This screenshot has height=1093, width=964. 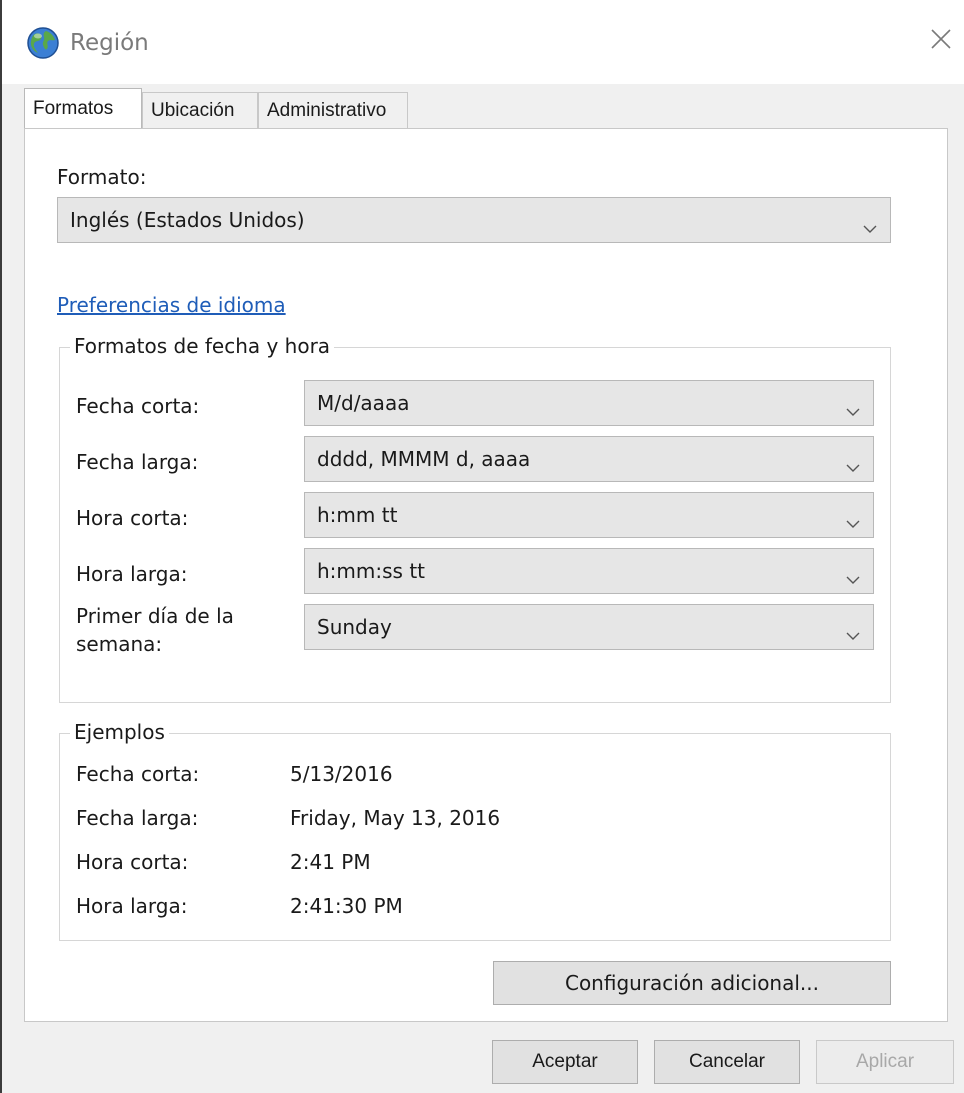 I want to click on format-value: Inglés (Estados Unidos), so click(x=187, y=220).